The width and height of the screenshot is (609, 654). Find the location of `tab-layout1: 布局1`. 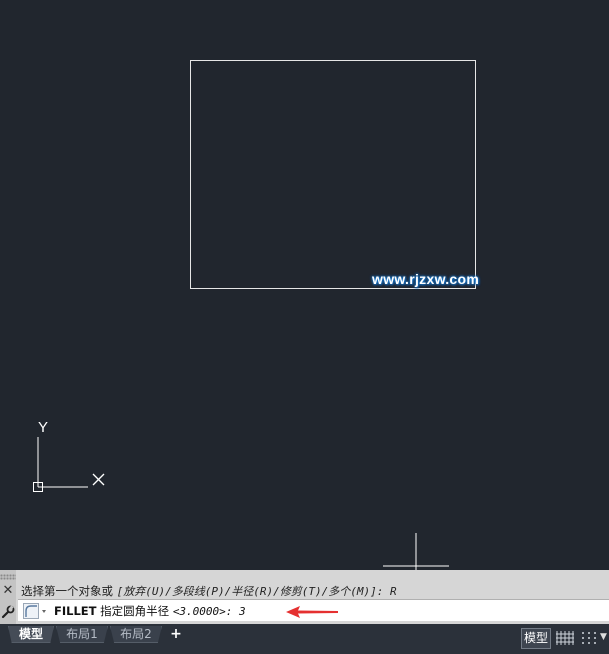

tab-layout1: 布局1 is located at coordinates (82, 634).